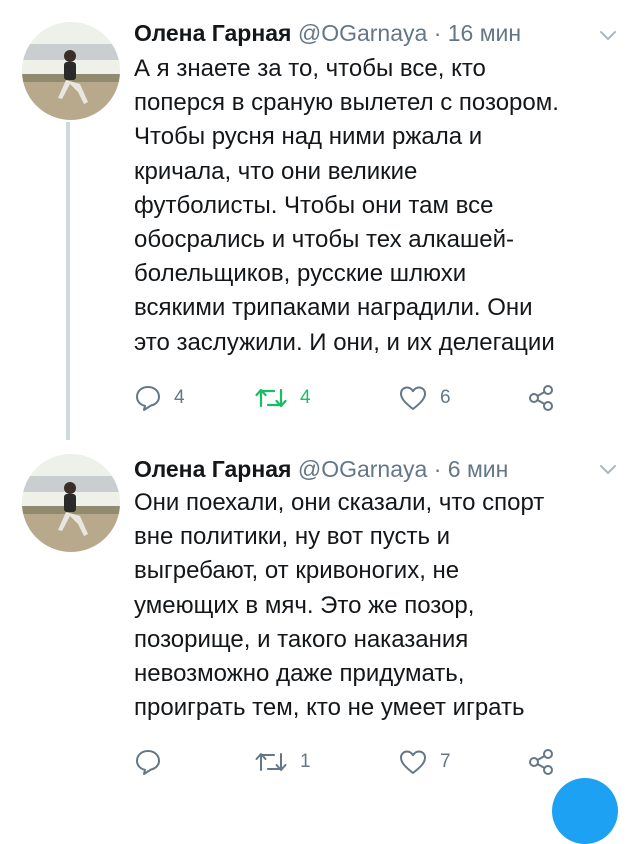 This screenshot has height=844, width=640. What do you see at coordinates (445, 761) in the screenshot?
I see `like-count: 7` at bounding box center [445, 761].